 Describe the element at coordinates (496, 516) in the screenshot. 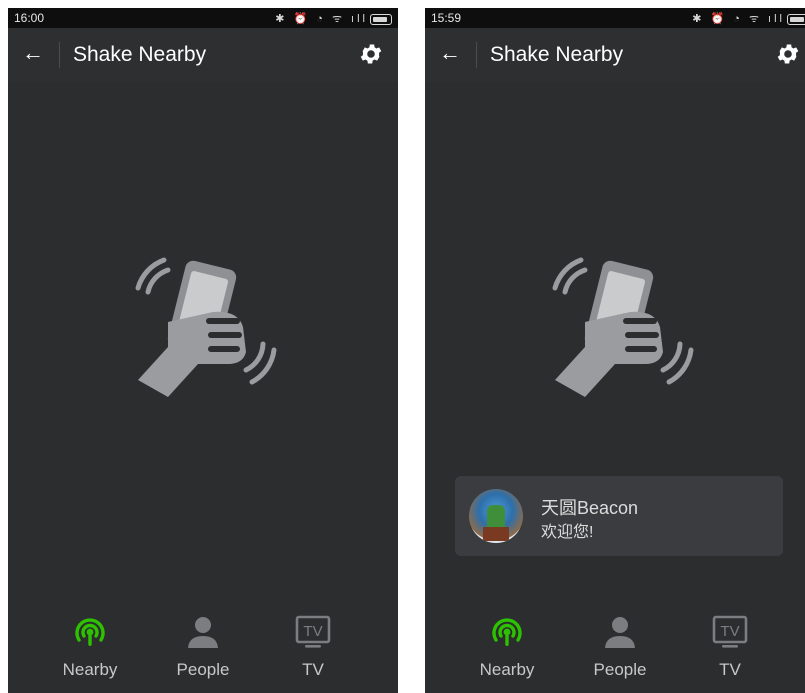

I see `beacon-avatar` at that location.